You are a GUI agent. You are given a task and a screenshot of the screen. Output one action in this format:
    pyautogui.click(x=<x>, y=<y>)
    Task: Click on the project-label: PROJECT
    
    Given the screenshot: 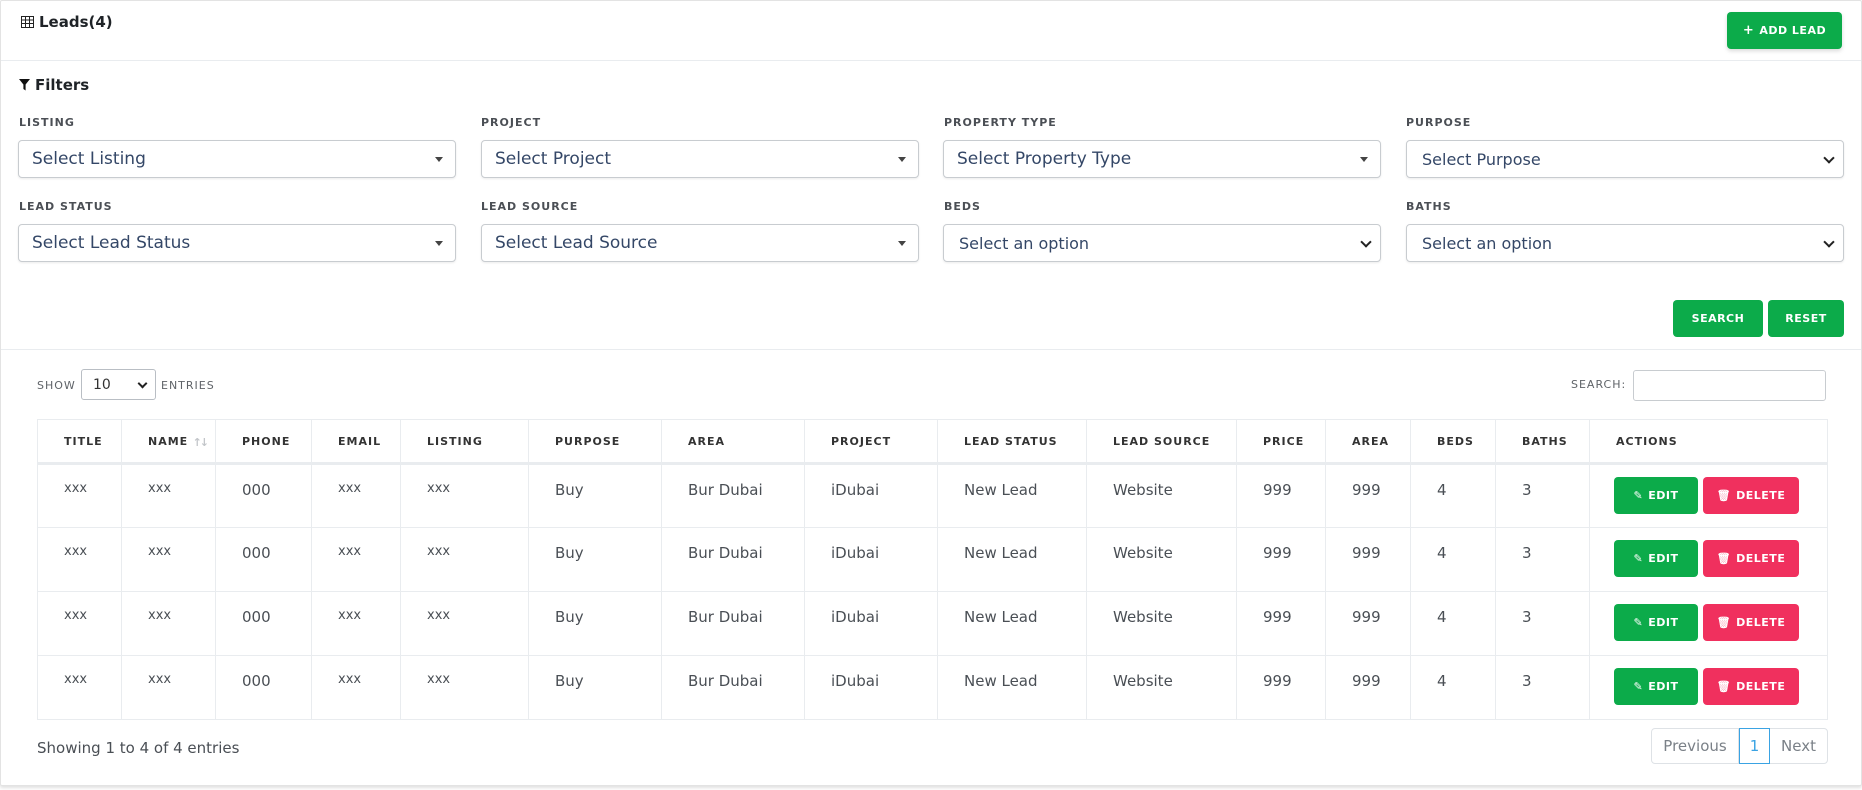 What is the action you would take?
    pyautogui.click(x=511, y=122)
    